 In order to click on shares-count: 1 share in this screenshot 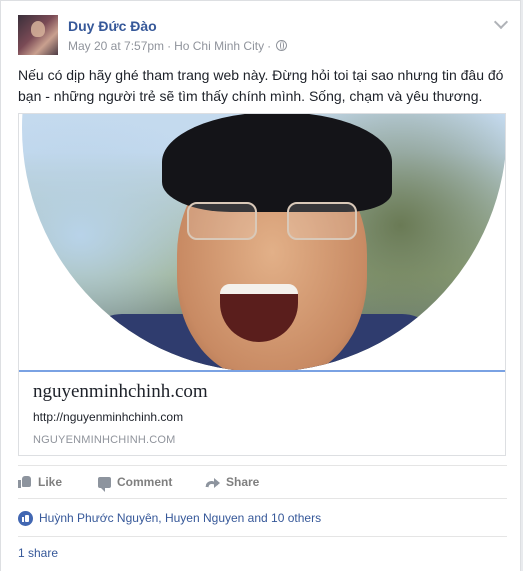, I will do `click(38, 553)`.